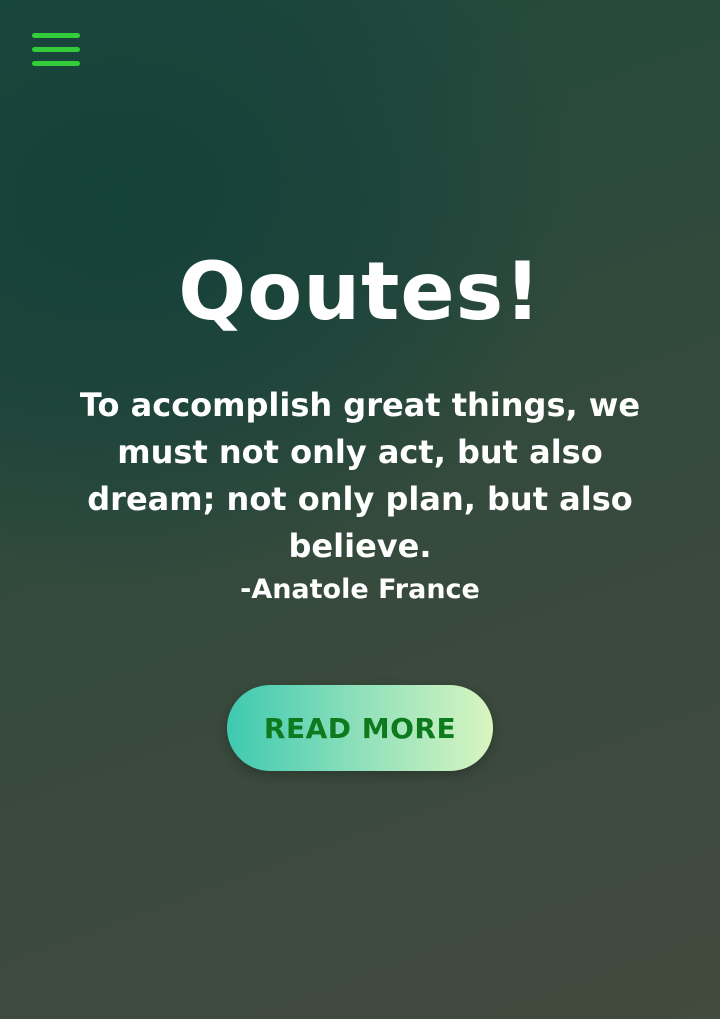  Describe the element at coordinates (360, 291) in the screenshot. I see `page-title: Qoutes!` at that location.